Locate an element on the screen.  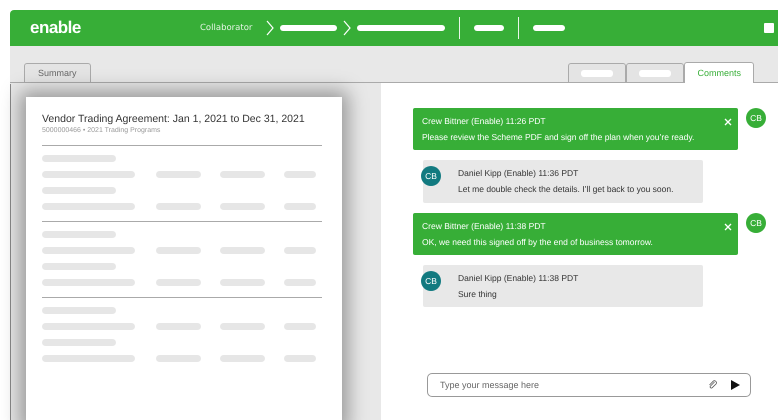
message-author: Daniel Kipp (Enable) 11:38 PDT is located at coordinates (518, 278).